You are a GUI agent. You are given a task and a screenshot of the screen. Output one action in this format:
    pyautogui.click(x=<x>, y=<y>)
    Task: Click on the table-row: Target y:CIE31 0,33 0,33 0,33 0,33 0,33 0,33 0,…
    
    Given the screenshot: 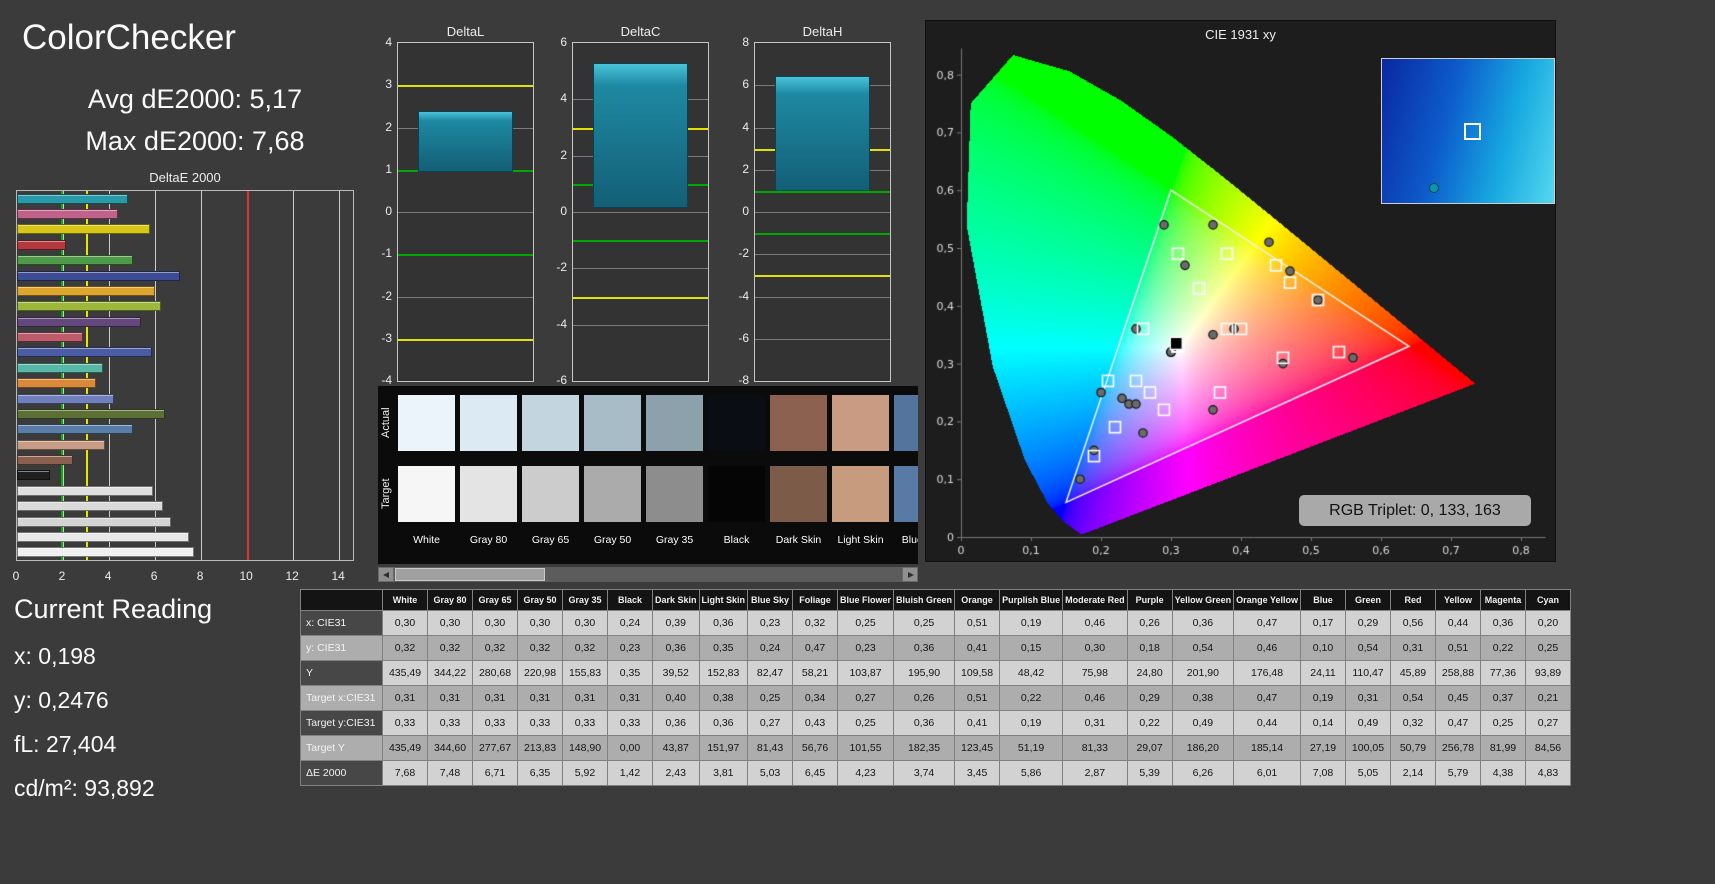 What is the action you would take?
    pyautogui.click(x=935, y=723)
    